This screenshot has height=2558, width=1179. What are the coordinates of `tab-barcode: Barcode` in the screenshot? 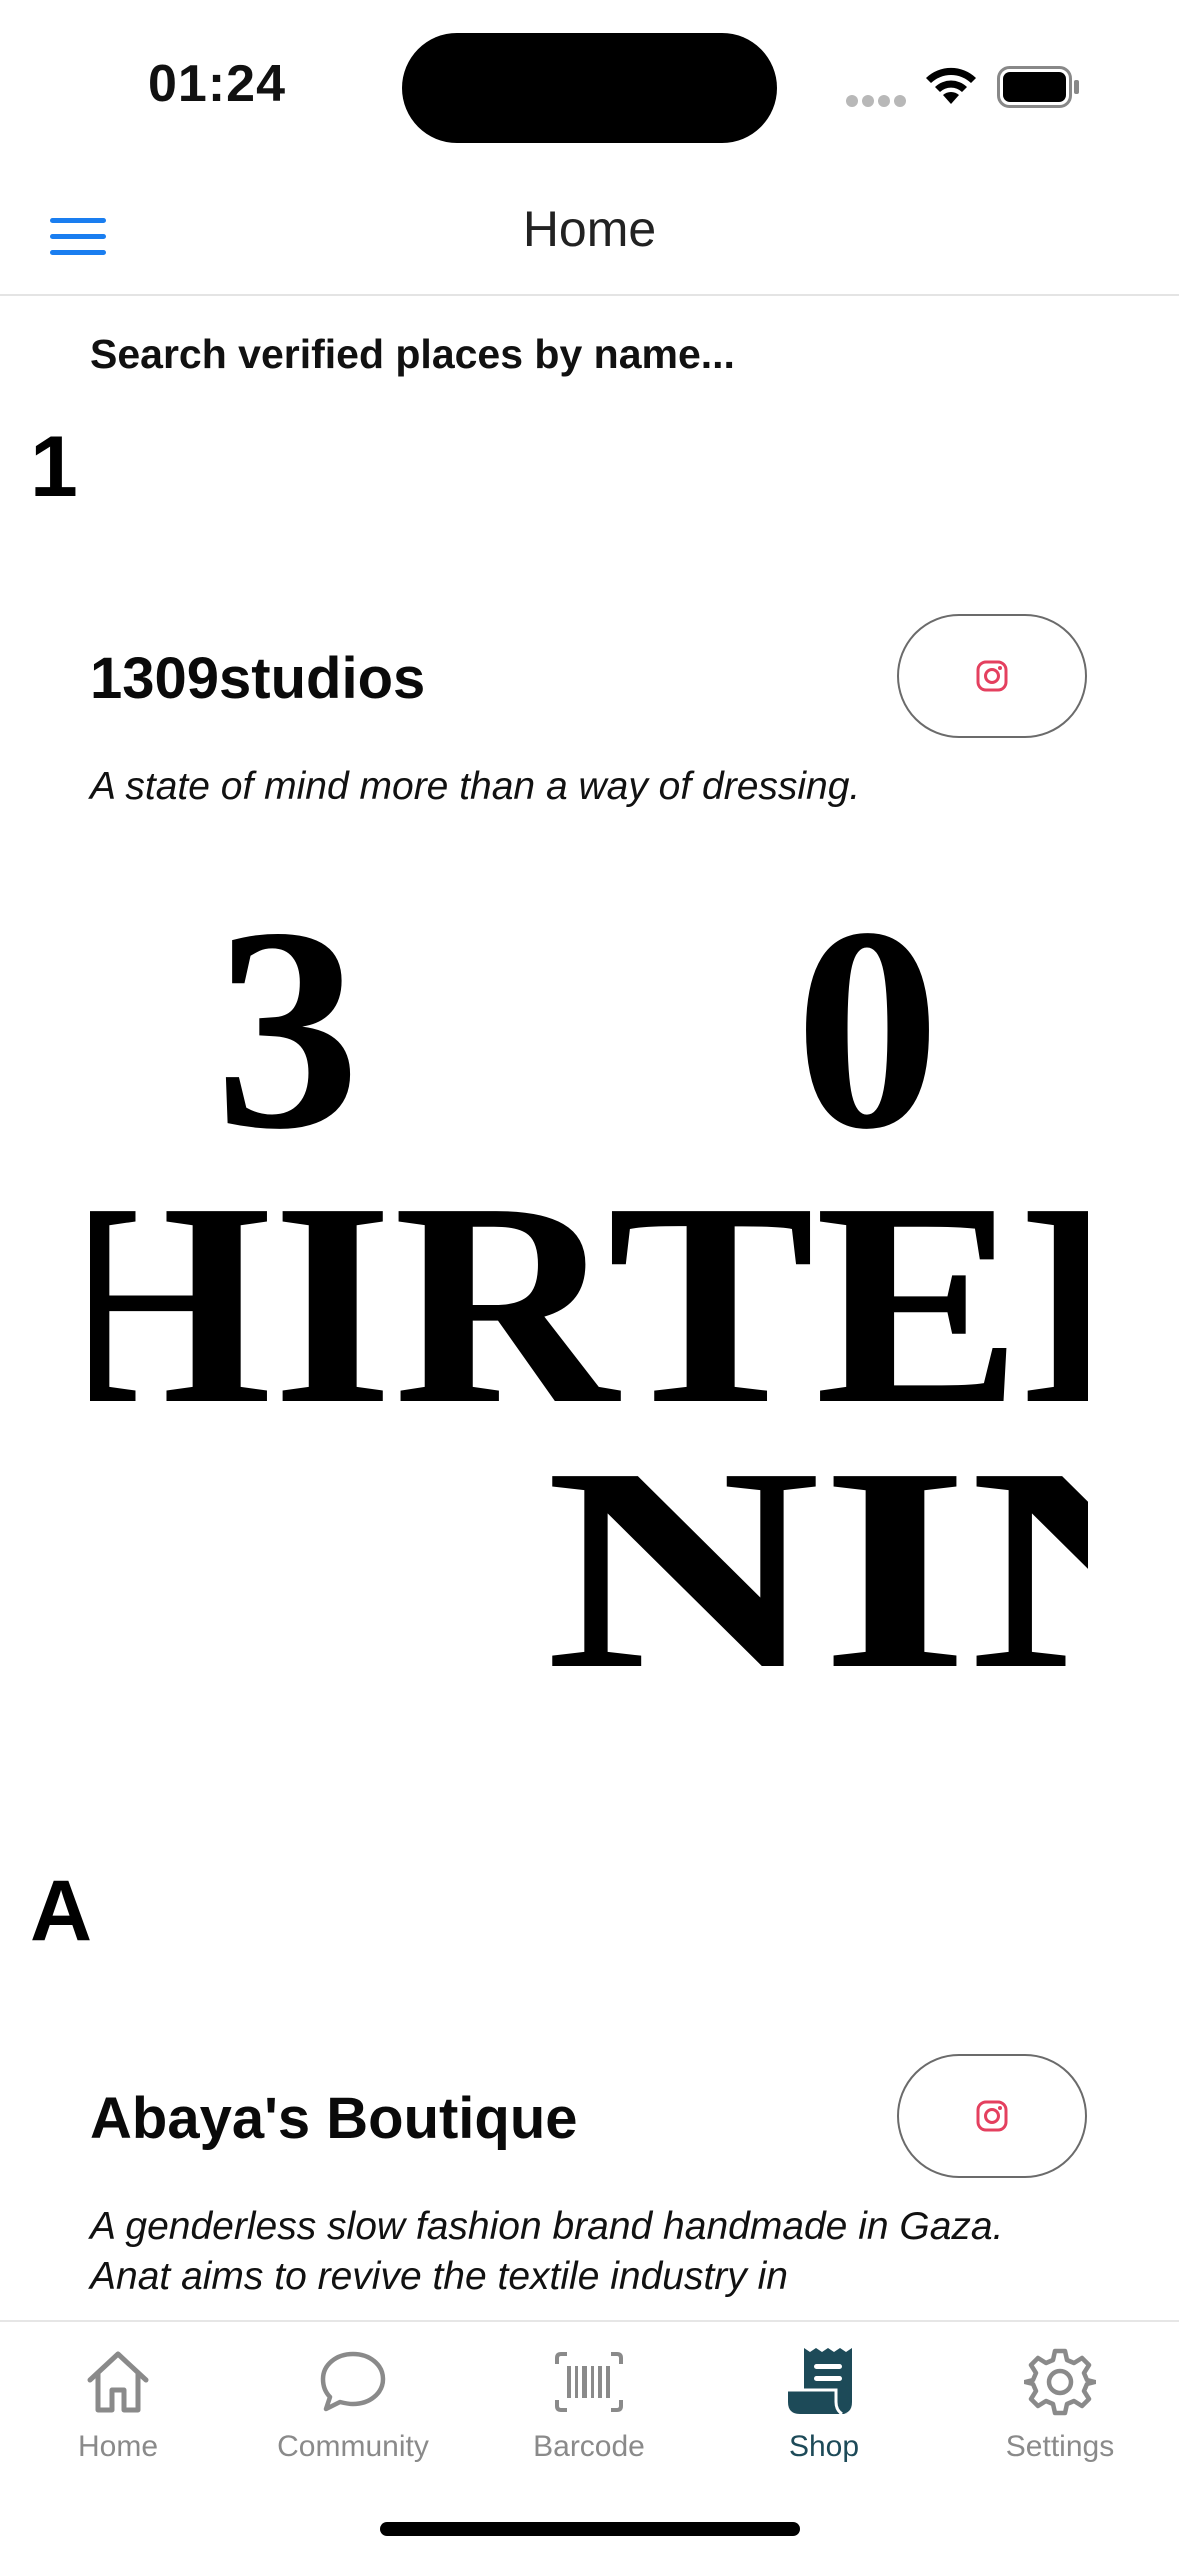 It's located at (589, 2415).